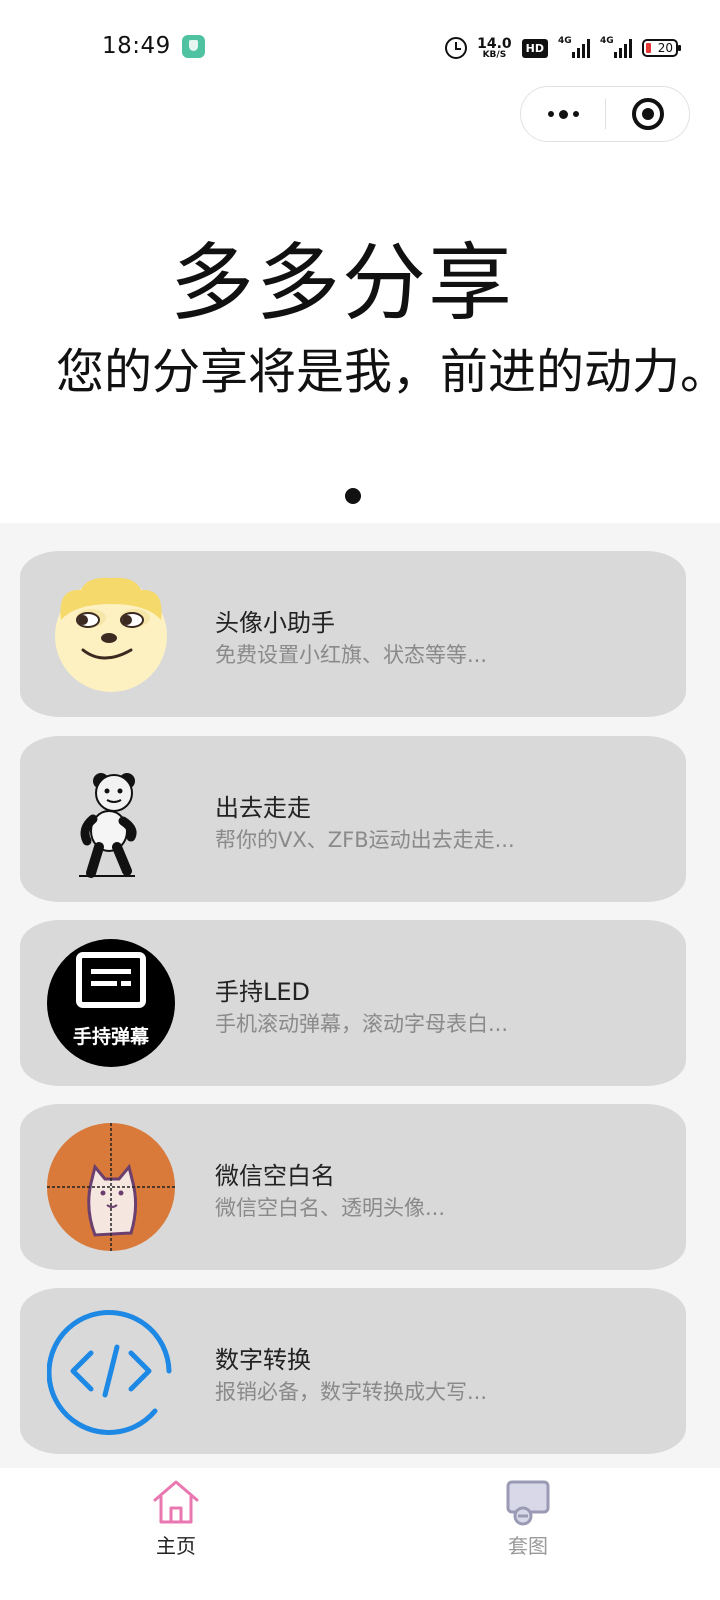  What do you see at coordinates (193, 46) in the screenshot?
I see `security-shield-icon` at bounding box center [193, 46].